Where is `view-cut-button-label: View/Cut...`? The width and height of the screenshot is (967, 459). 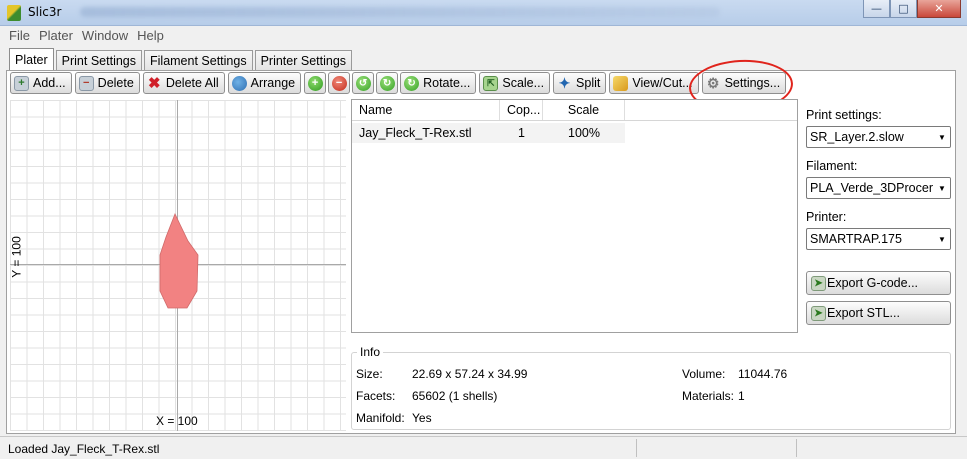
view-cut-button-label: View/Cut... is located at coordinates (662, 83).